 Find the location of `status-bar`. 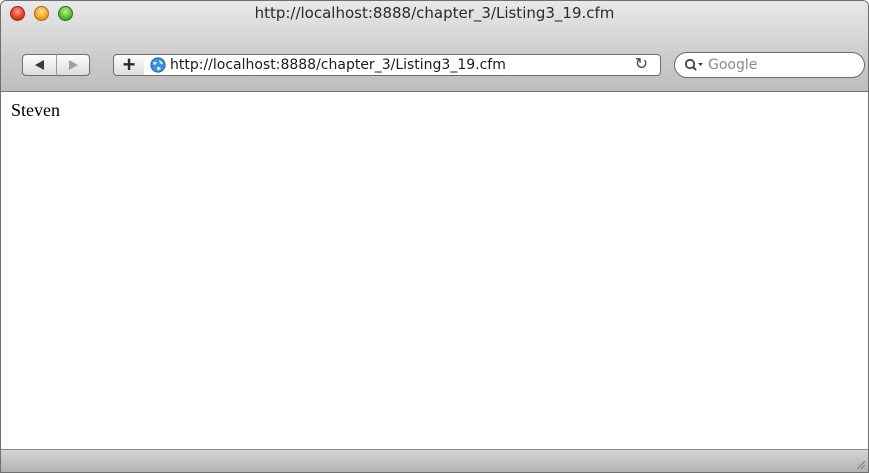

status-bar is located at coordinates (434, 460).